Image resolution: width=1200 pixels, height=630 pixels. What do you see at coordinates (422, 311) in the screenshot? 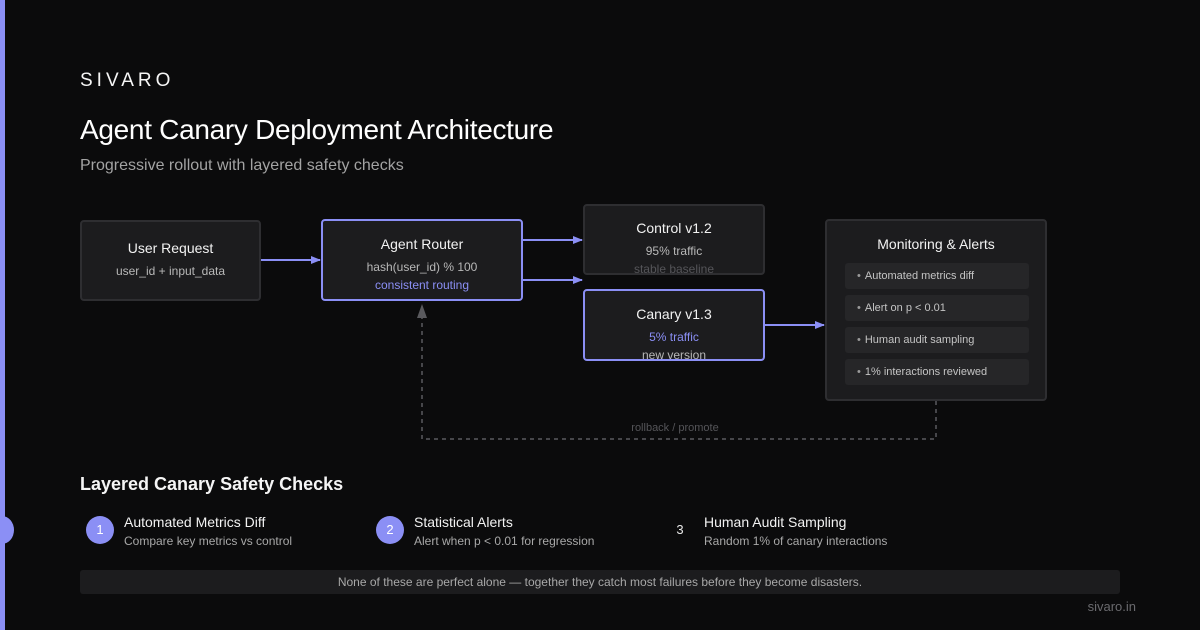
I see `feedback-loop-arrowhead` at bounding box center [422, 311].